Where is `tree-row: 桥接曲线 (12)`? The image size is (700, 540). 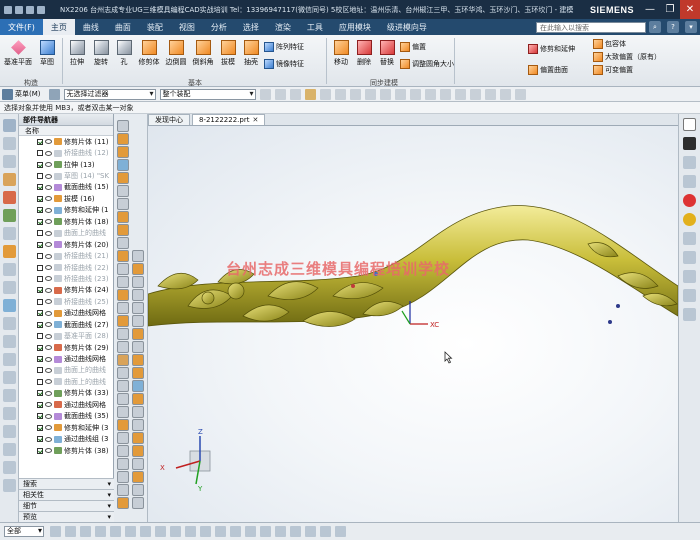
tree-row: 桥接曲线 (12) is located at coordinates (66, 152).